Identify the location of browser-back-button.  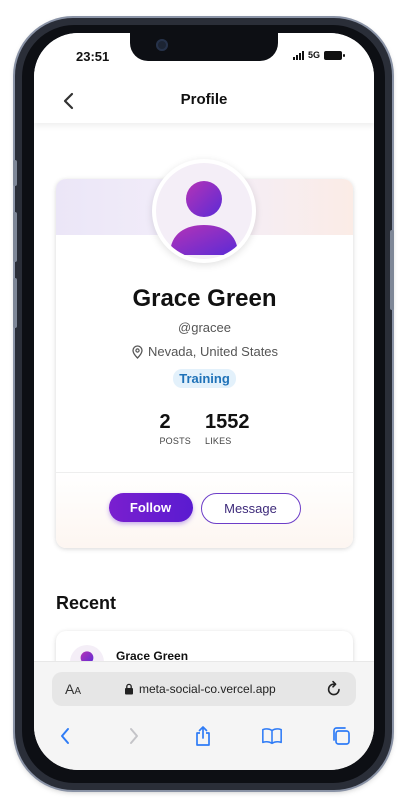
(65, 736).